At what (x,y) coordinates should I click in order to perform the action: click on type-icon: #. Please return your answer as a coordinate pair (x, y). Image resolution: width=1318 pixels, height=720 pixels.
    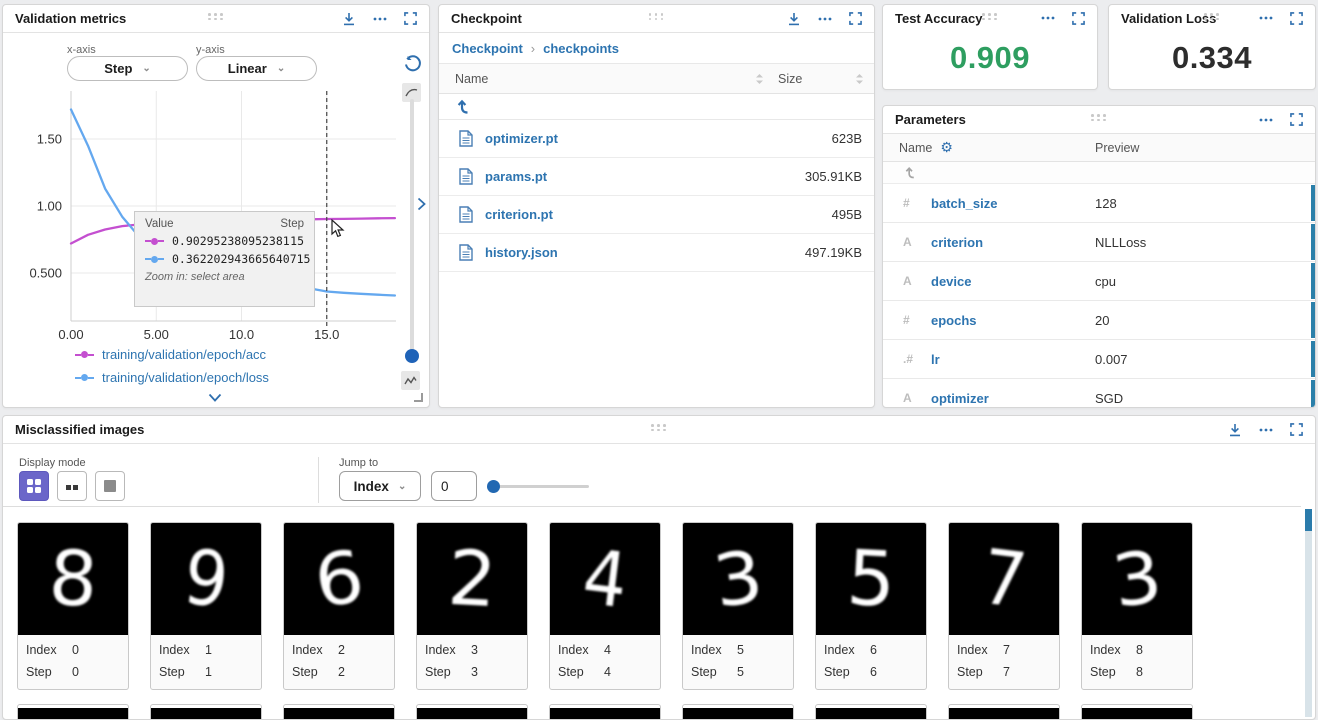
    Looking at the image, I should click on (906, 203).